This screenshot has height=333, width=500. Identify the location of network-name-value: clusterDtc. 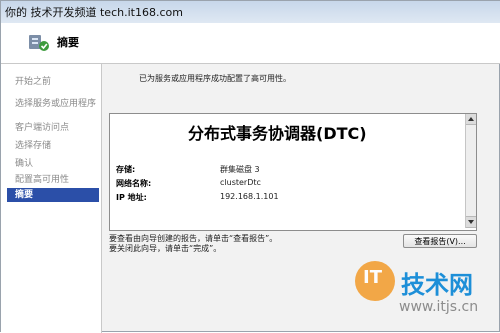
(240, 182).